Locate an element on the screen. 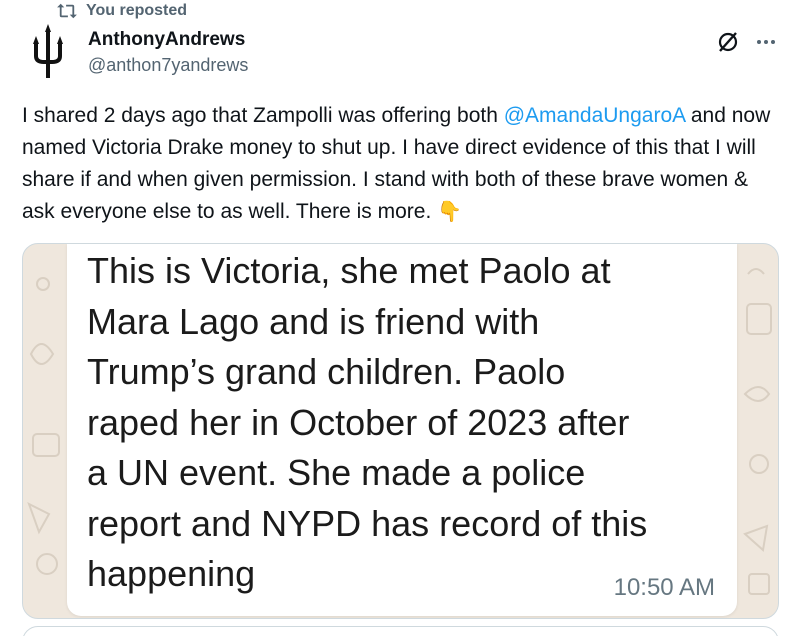 This screenshot has height=636, width=800. repost-indicator: You reposted is located at coordinates (121, 11).